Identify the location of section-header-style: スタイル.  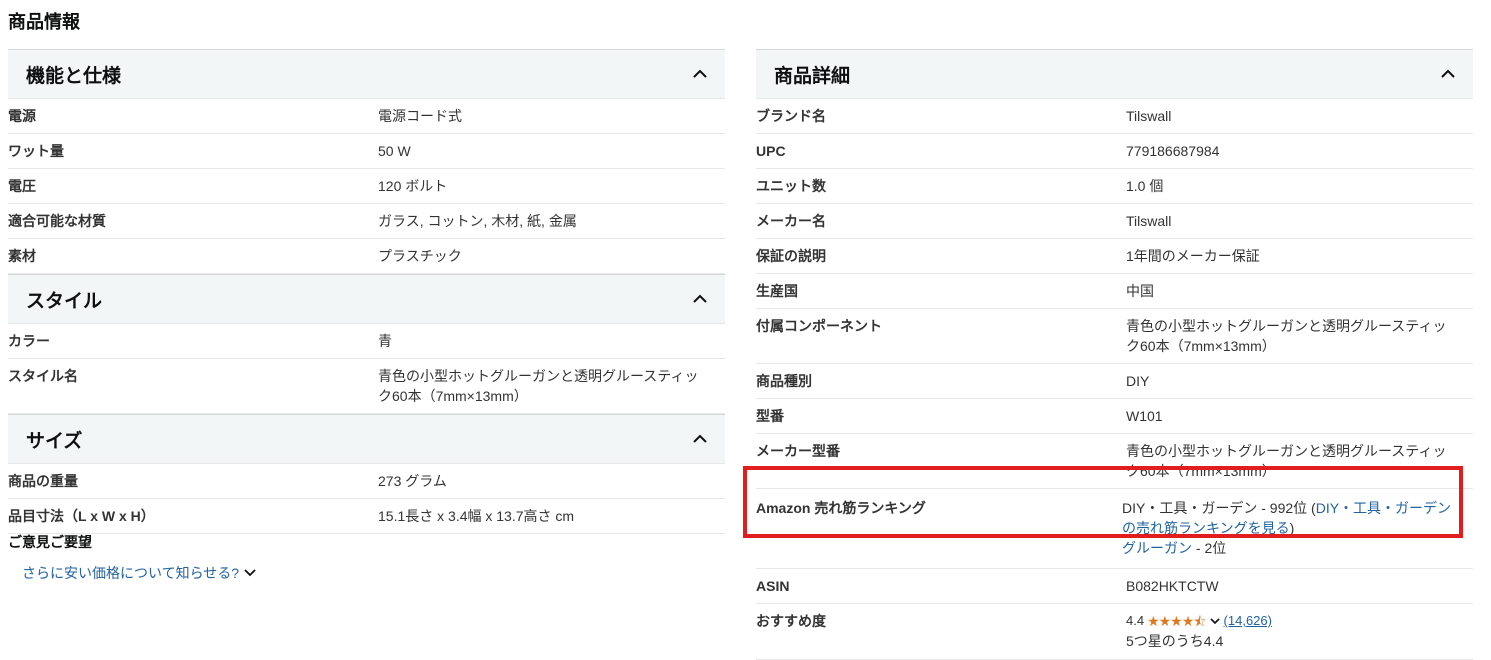
(366, 299).